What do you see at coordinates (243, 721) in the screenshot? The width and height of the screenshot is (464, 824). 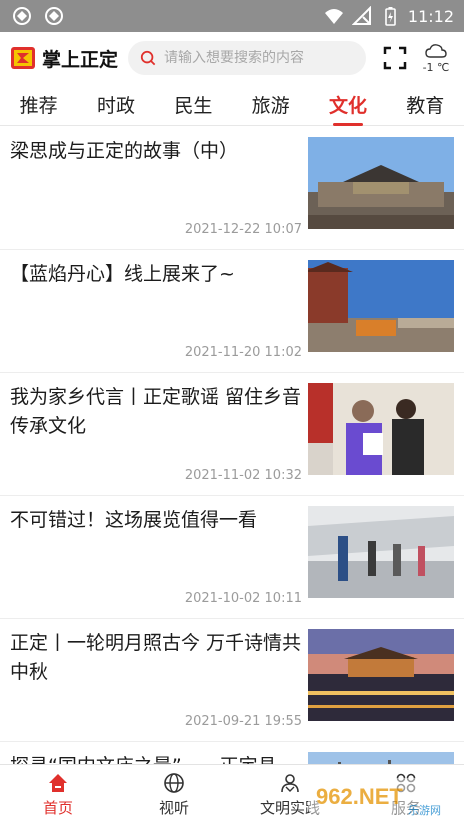 I see `article-date: 2021-09-21 19:55` at bounding box center [243, 721].